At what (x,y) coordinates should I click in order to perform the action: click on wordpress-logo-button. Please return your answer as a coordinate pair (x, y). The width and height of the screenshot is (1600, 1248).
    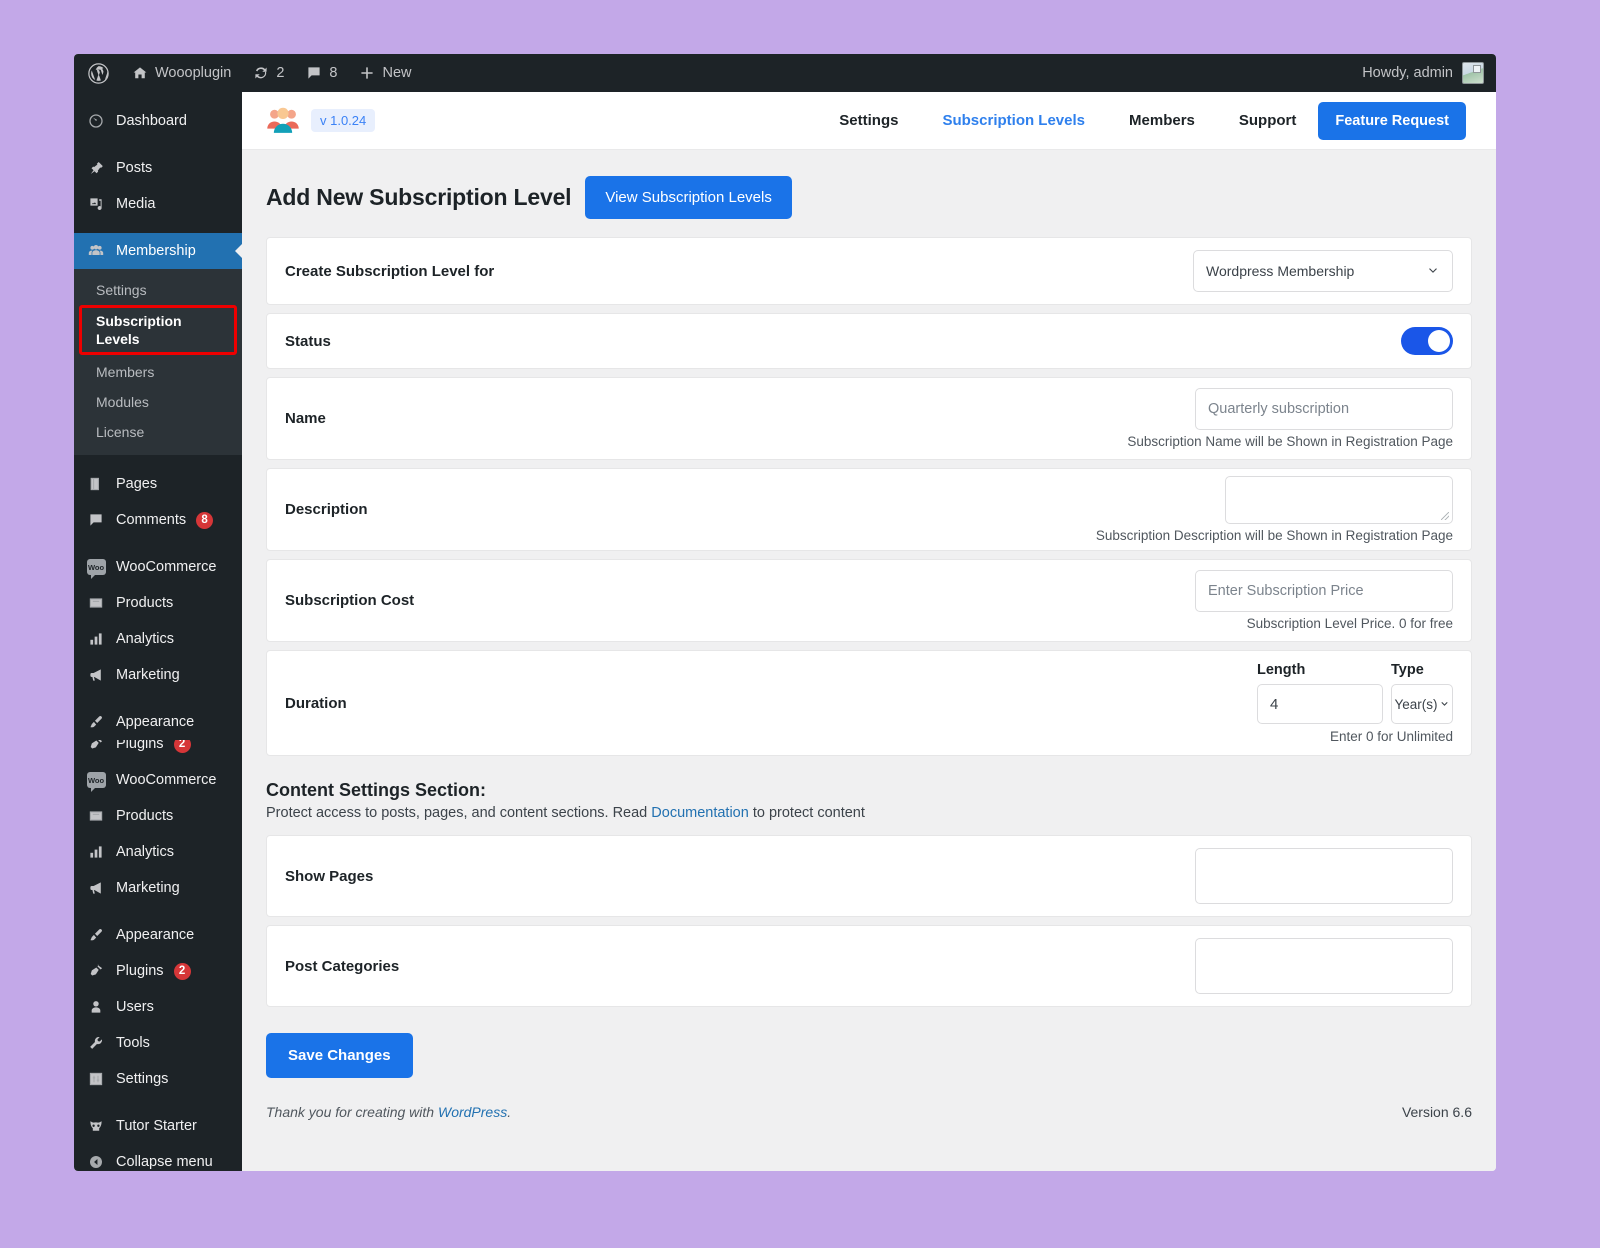
    Looking at the image, I should click on (97, 73).